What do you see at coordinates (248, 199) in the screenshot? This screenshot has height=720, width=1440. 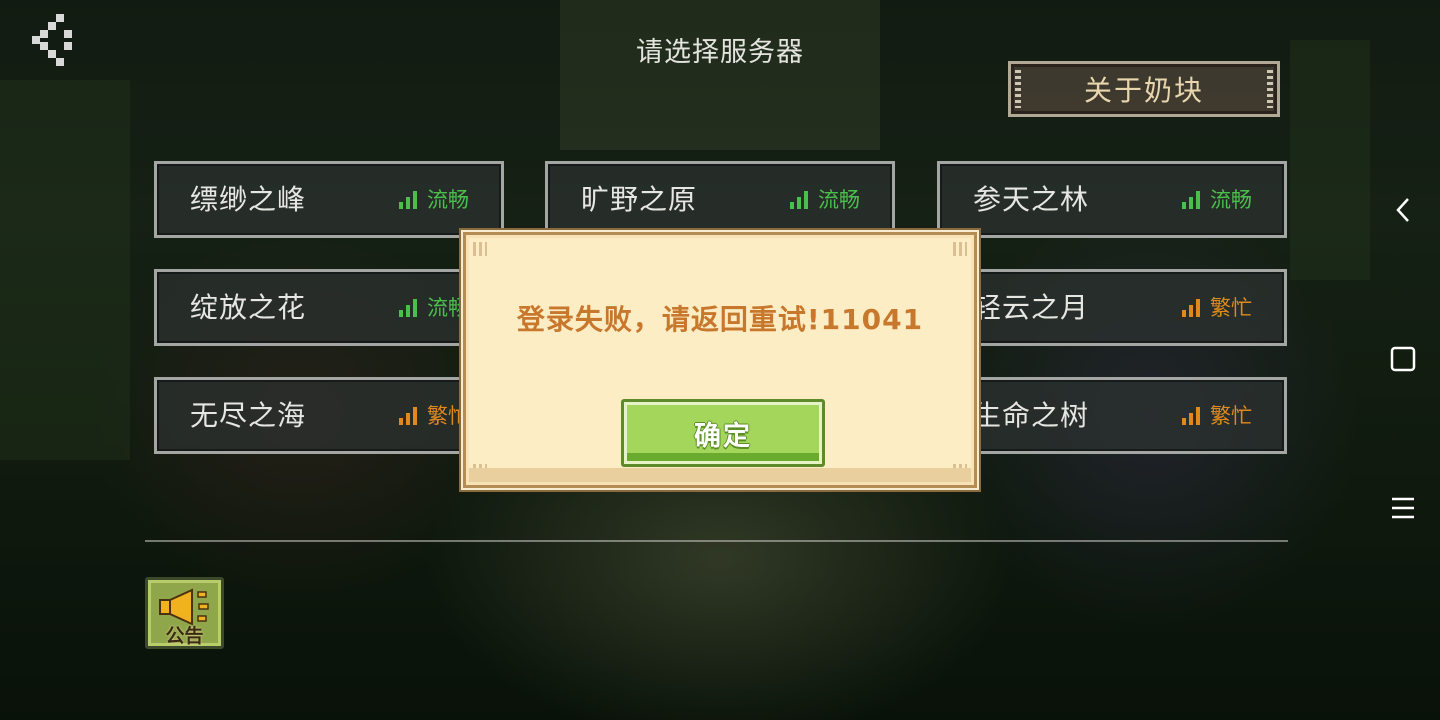 I see `server-name: 缥缈之峰` at bounding box center [248, 199].